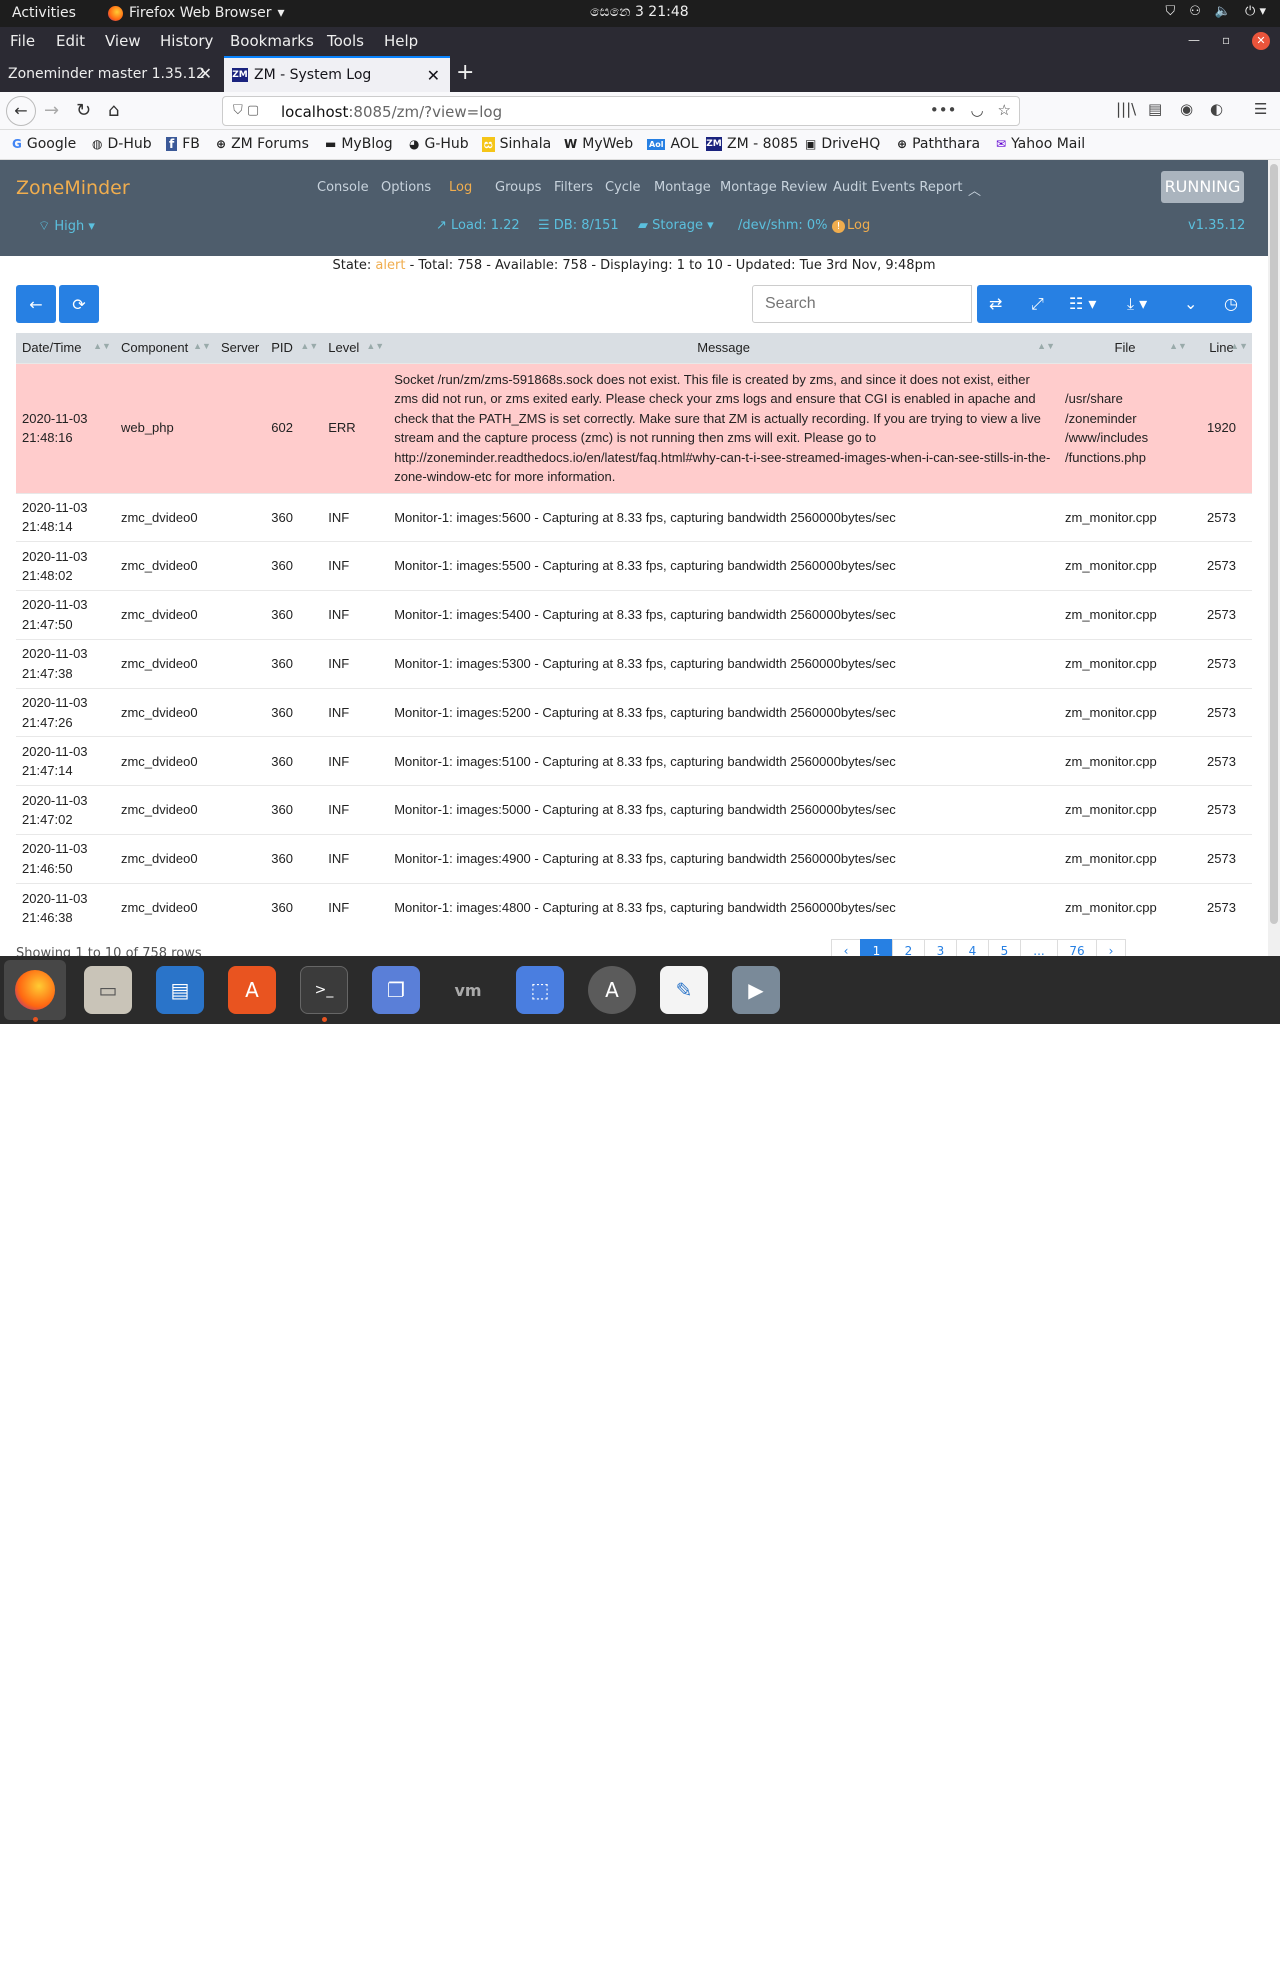  I want to click on col-datetime: Date/Time ▲▼, so click(65, 348).